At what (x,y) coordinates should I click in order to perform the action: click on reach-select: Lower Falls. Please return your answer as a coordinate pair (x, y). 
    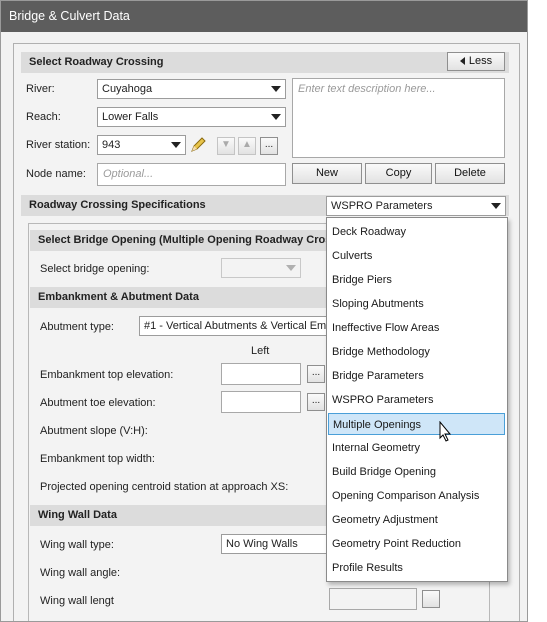
    Looking at the image, I should click on (191, 117).